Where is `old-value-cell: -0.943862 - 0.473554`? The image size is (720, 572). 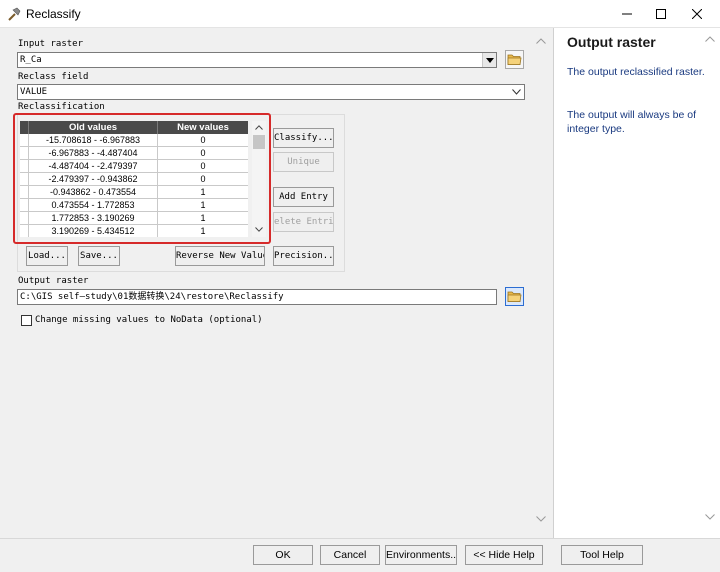
old-value-cell: -0.943862 - 0.473554 is located at coordinates (93, 192).